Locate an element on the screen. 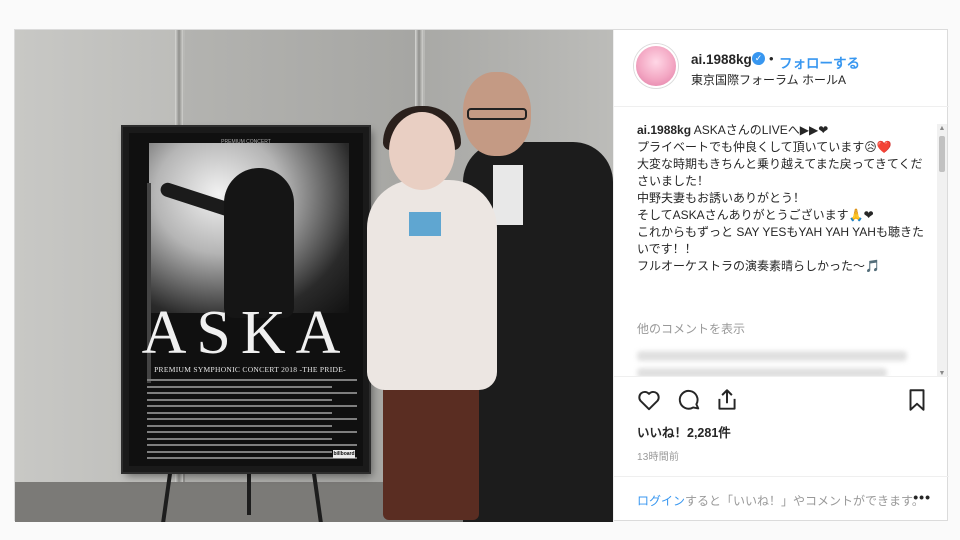  heart-icon is located at coordinates (649, 400).